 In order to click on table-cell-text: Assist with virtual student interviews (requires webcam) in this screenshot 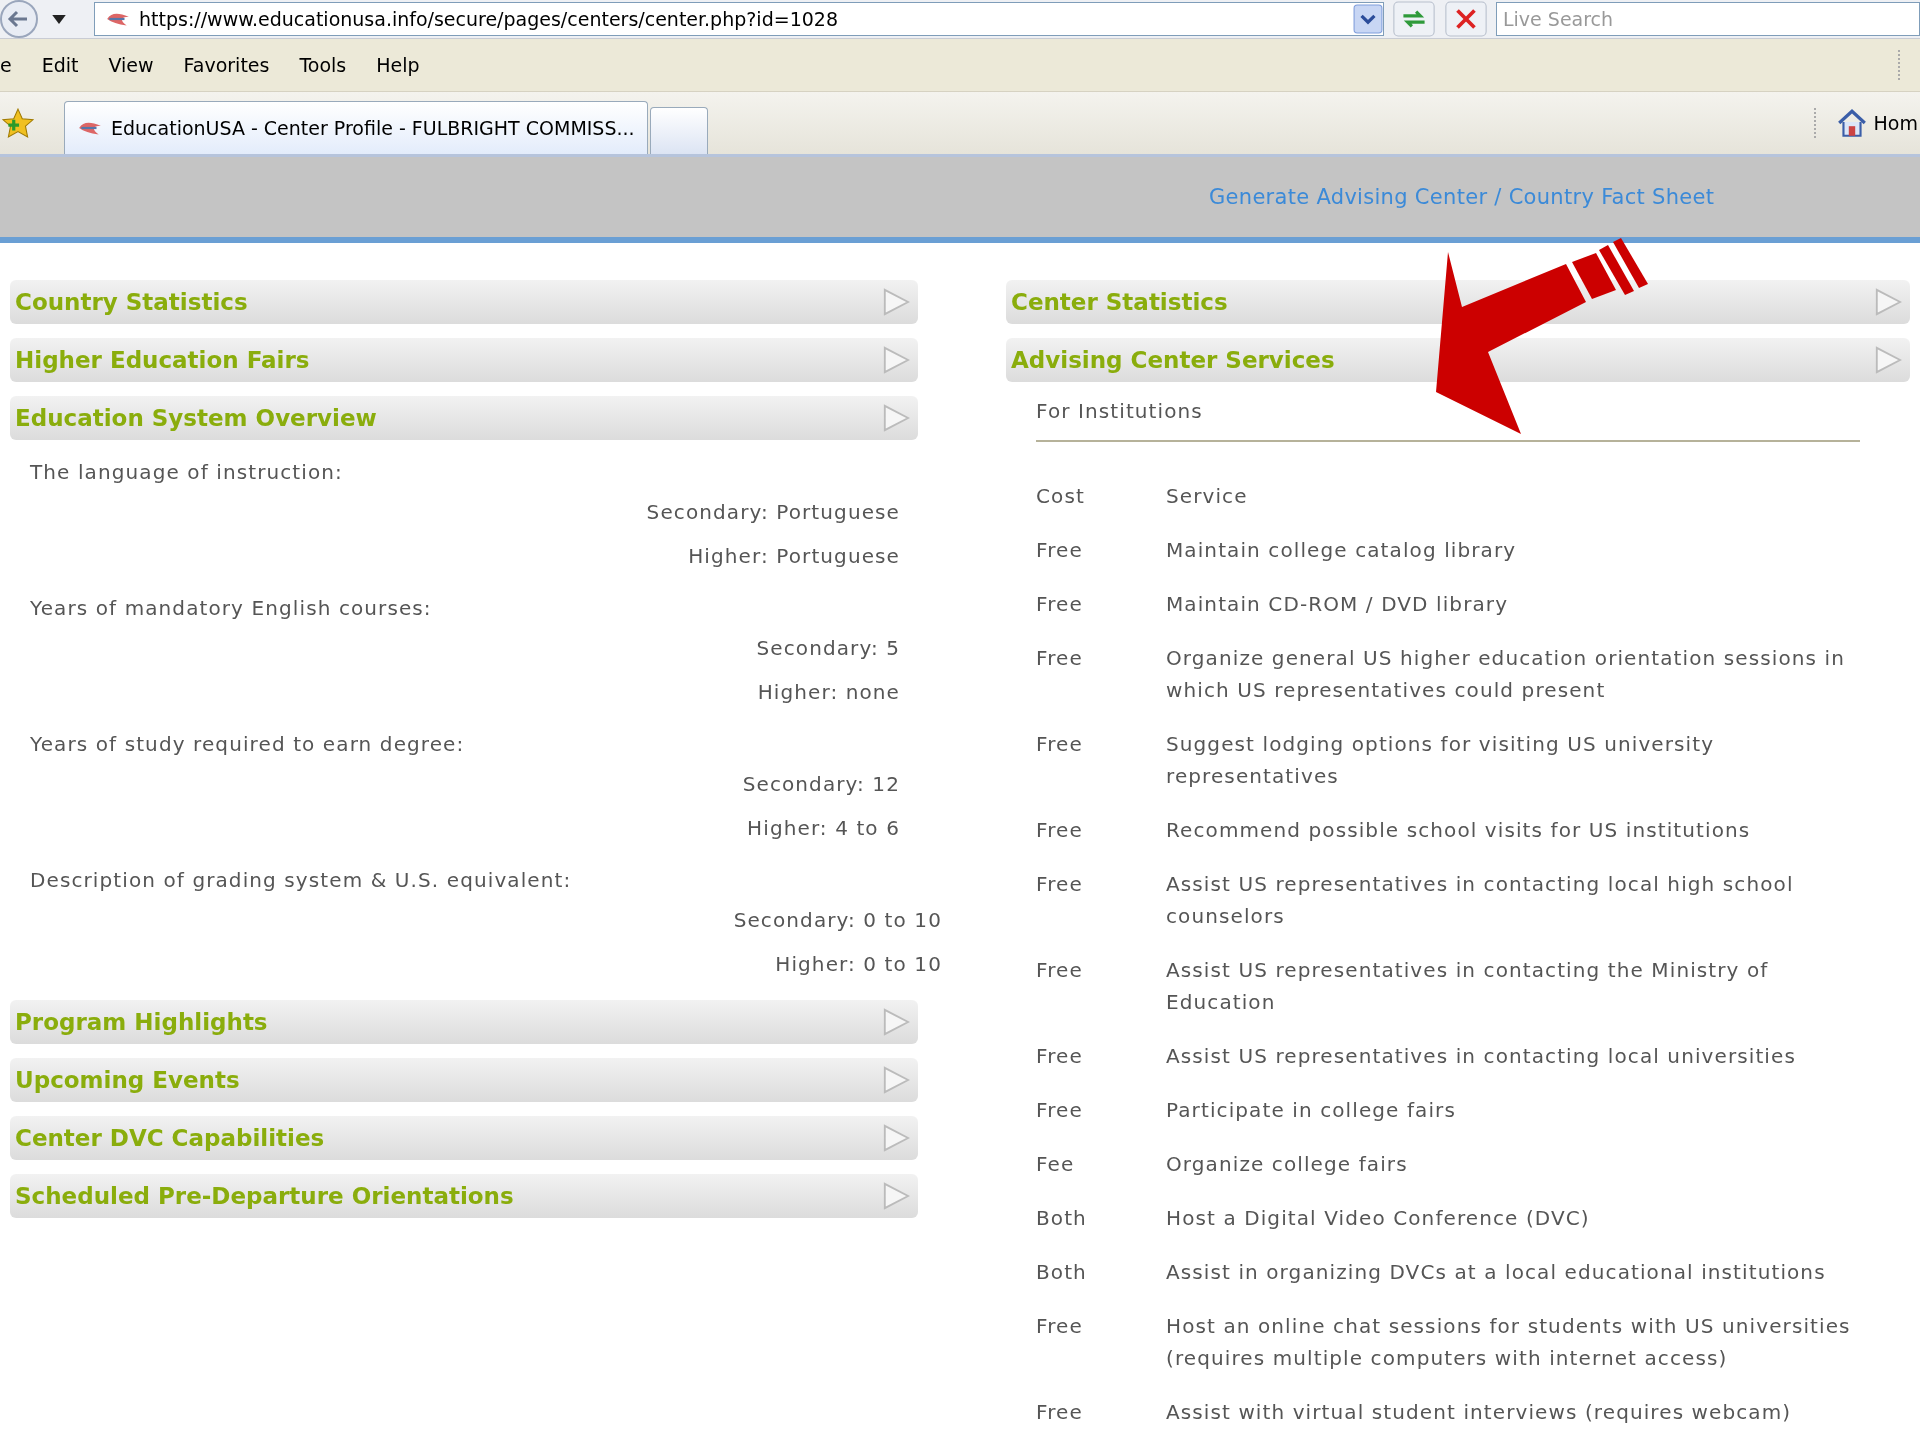, I will do `click(1479, 1412)`.